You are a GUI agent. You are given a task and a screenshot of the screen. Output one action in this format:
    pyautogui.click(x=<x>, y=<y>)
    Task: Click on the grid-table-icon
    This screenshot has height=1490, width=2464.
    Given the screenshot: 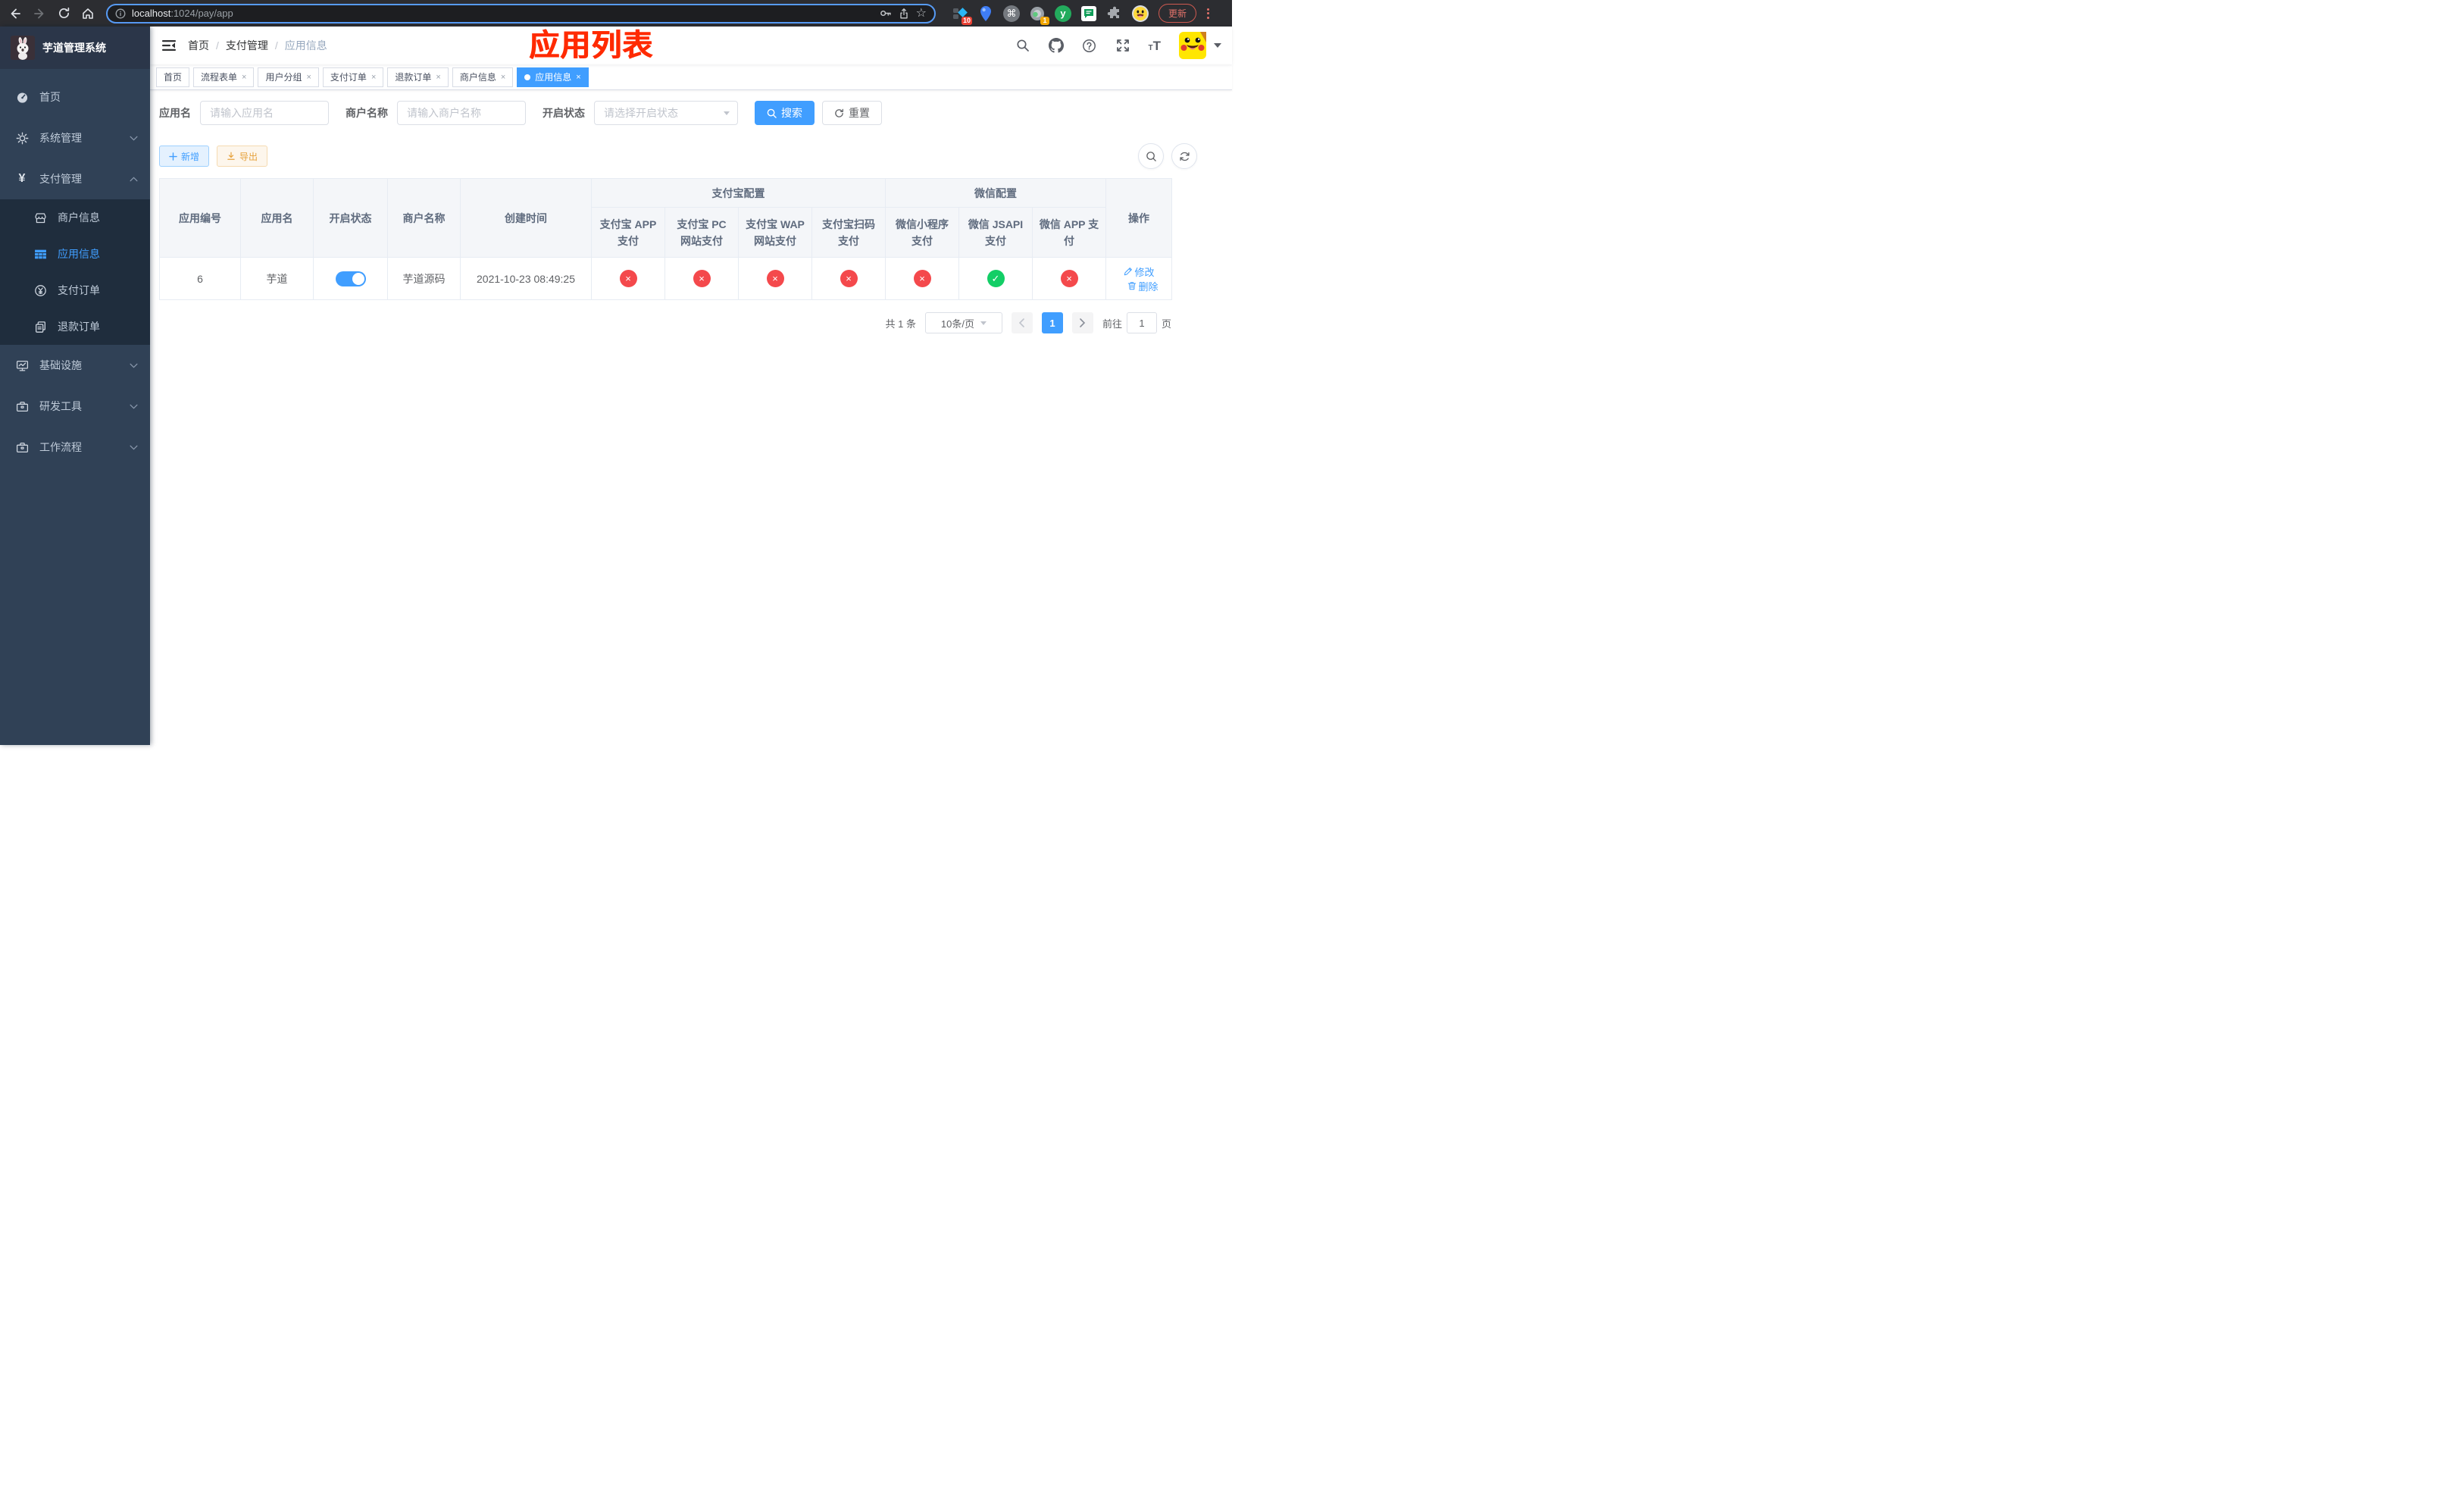 What is the action you would take?
    pyautogui.click(x=40, y=254)
    